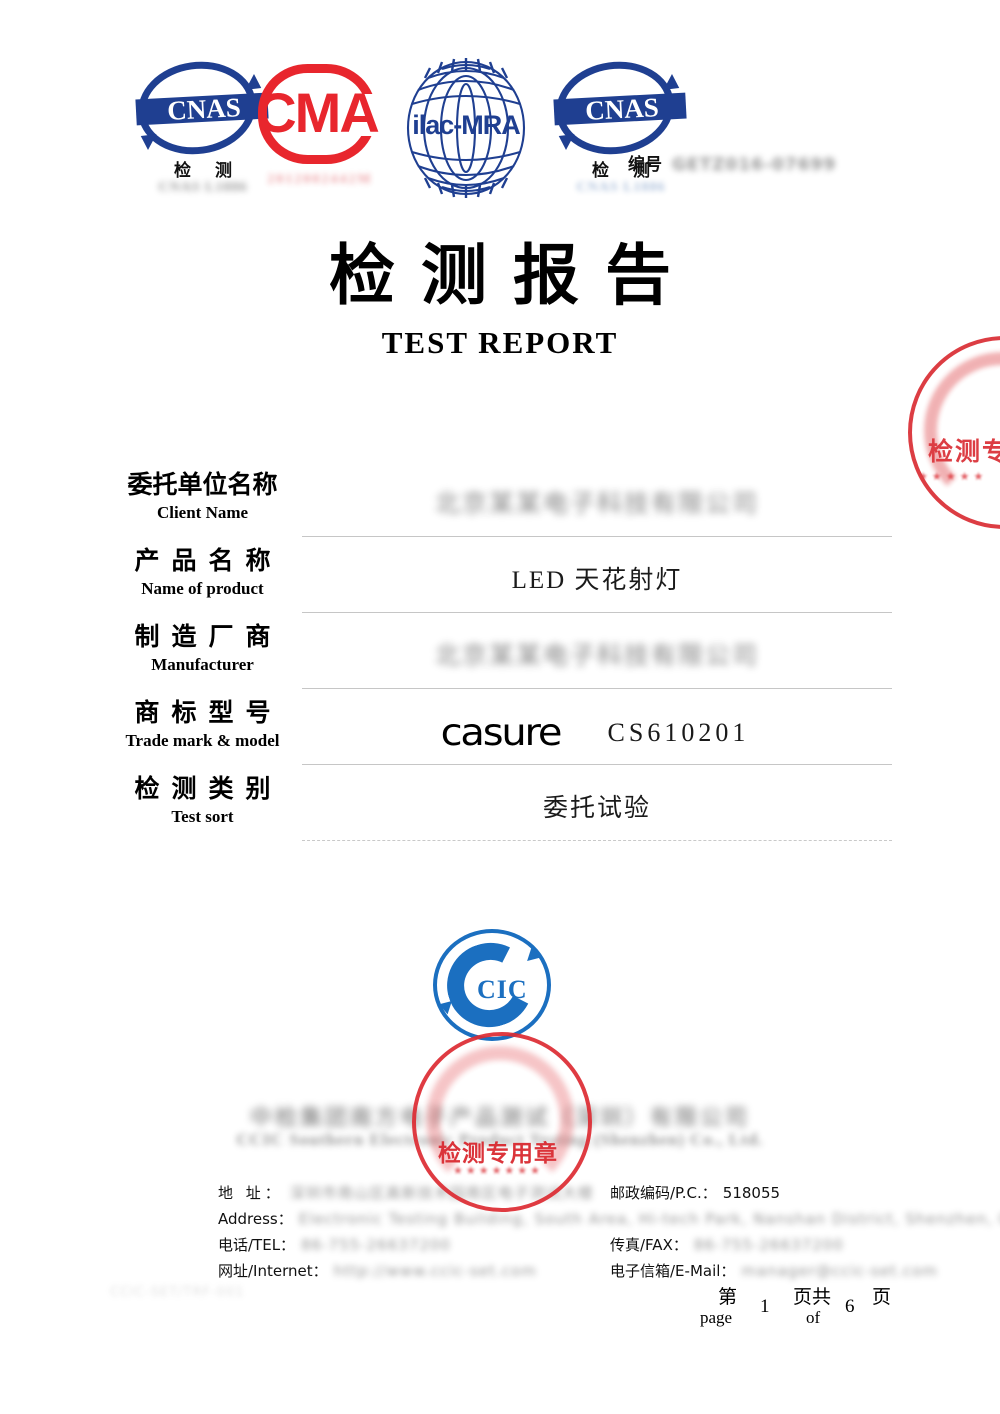 Image resolution: width=1000 pixels, height=1414 pixels. Describe the element at coordinates (273, 1271) in the screenshot. I see `contact-website-label: 网址/Internet：` at that location.